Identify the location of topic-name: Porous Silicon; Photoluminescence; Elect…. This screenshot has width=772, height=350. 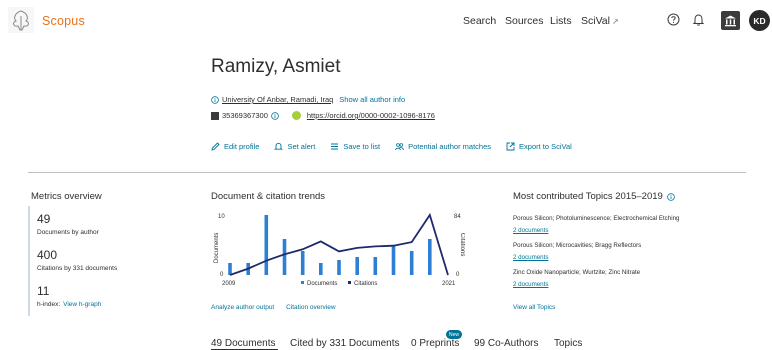
(596, 218).